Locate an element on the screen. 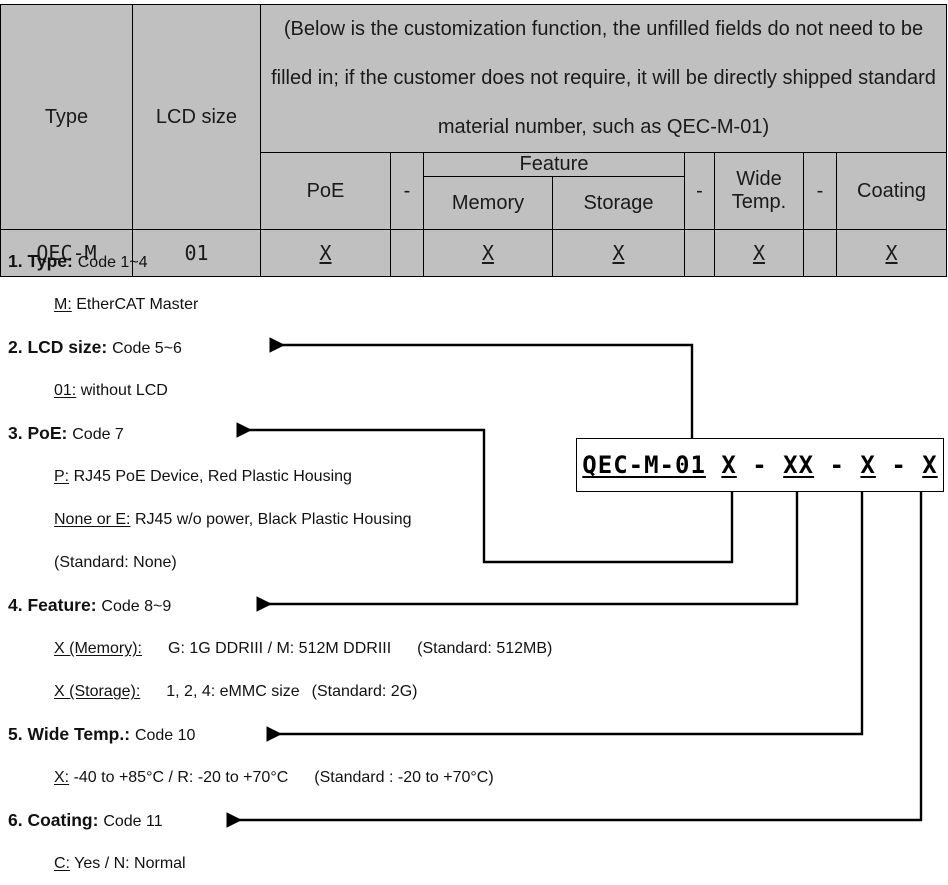 Image resolution: width=948 pixels, height=885 pixels. wire-feature is located at coordinates (527, 552).